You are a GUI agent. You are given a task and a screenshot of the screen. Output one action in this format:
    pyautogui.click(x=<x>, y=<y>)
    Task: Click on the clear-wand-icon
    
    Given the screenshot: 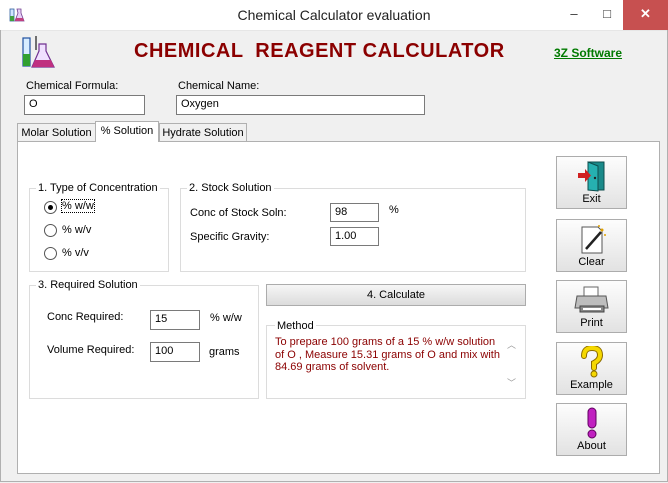 What is the action you would take?
    pyautogui.click(x=593, y=239)
    